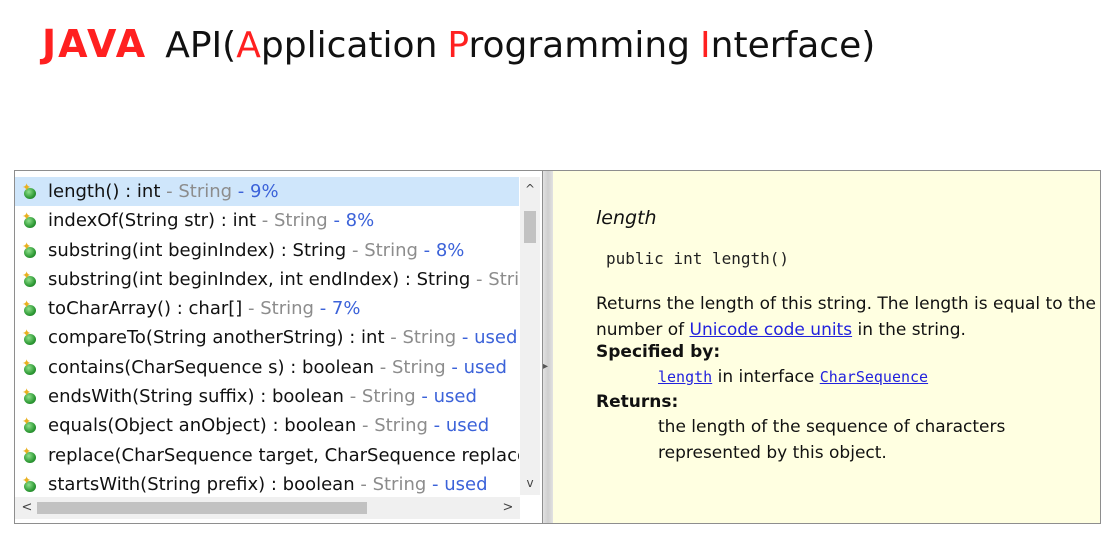 This screenshot has height=537, width=1114. I want to click on completion-item-method: endsWith(String suffix) : boolean, so click(196, 397).